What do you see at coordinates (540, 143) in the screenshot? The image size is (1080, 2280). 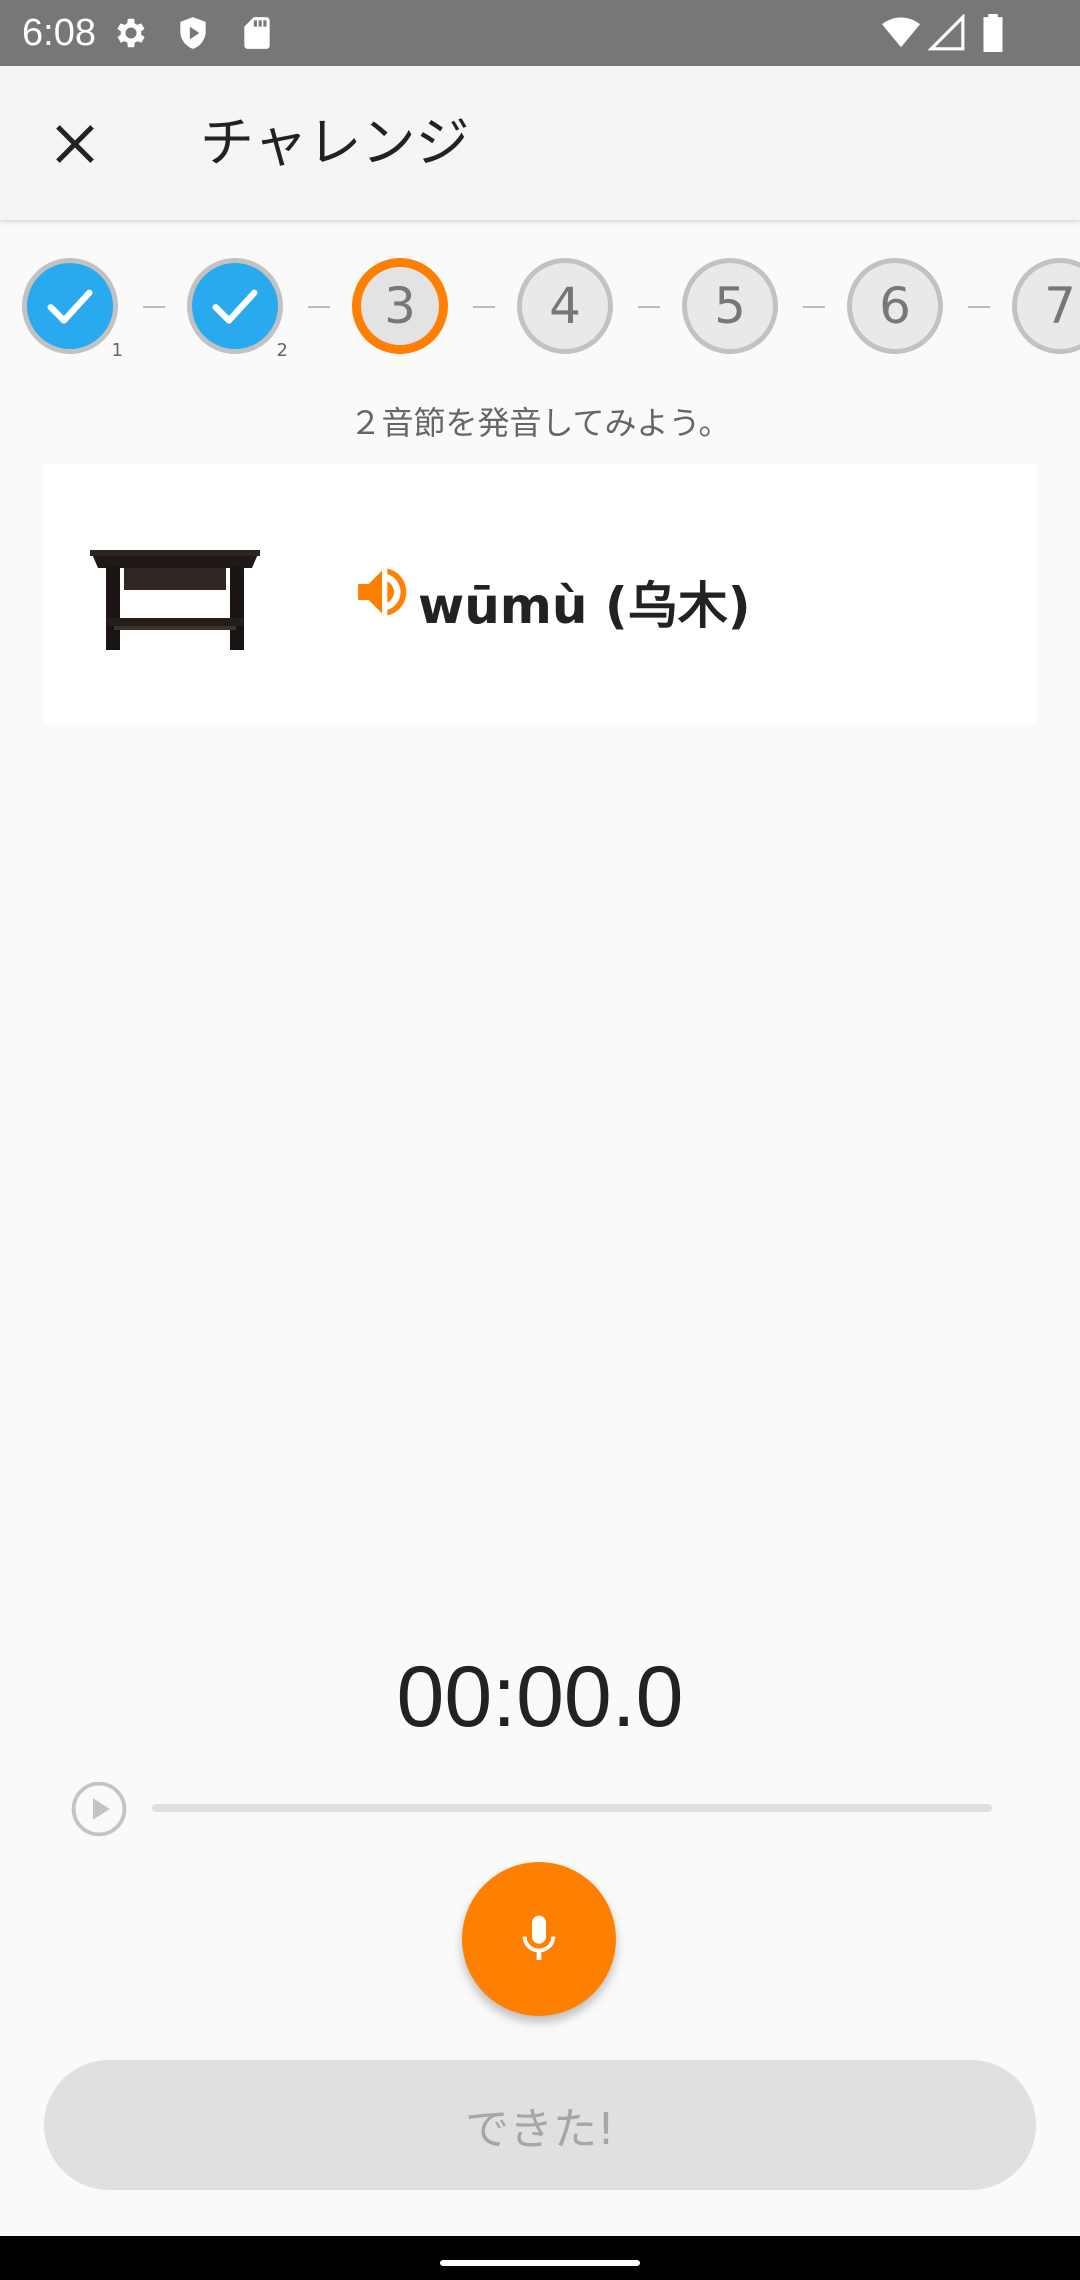 I see `app-bar: チャレンジ` at bounding box center [540, 143].